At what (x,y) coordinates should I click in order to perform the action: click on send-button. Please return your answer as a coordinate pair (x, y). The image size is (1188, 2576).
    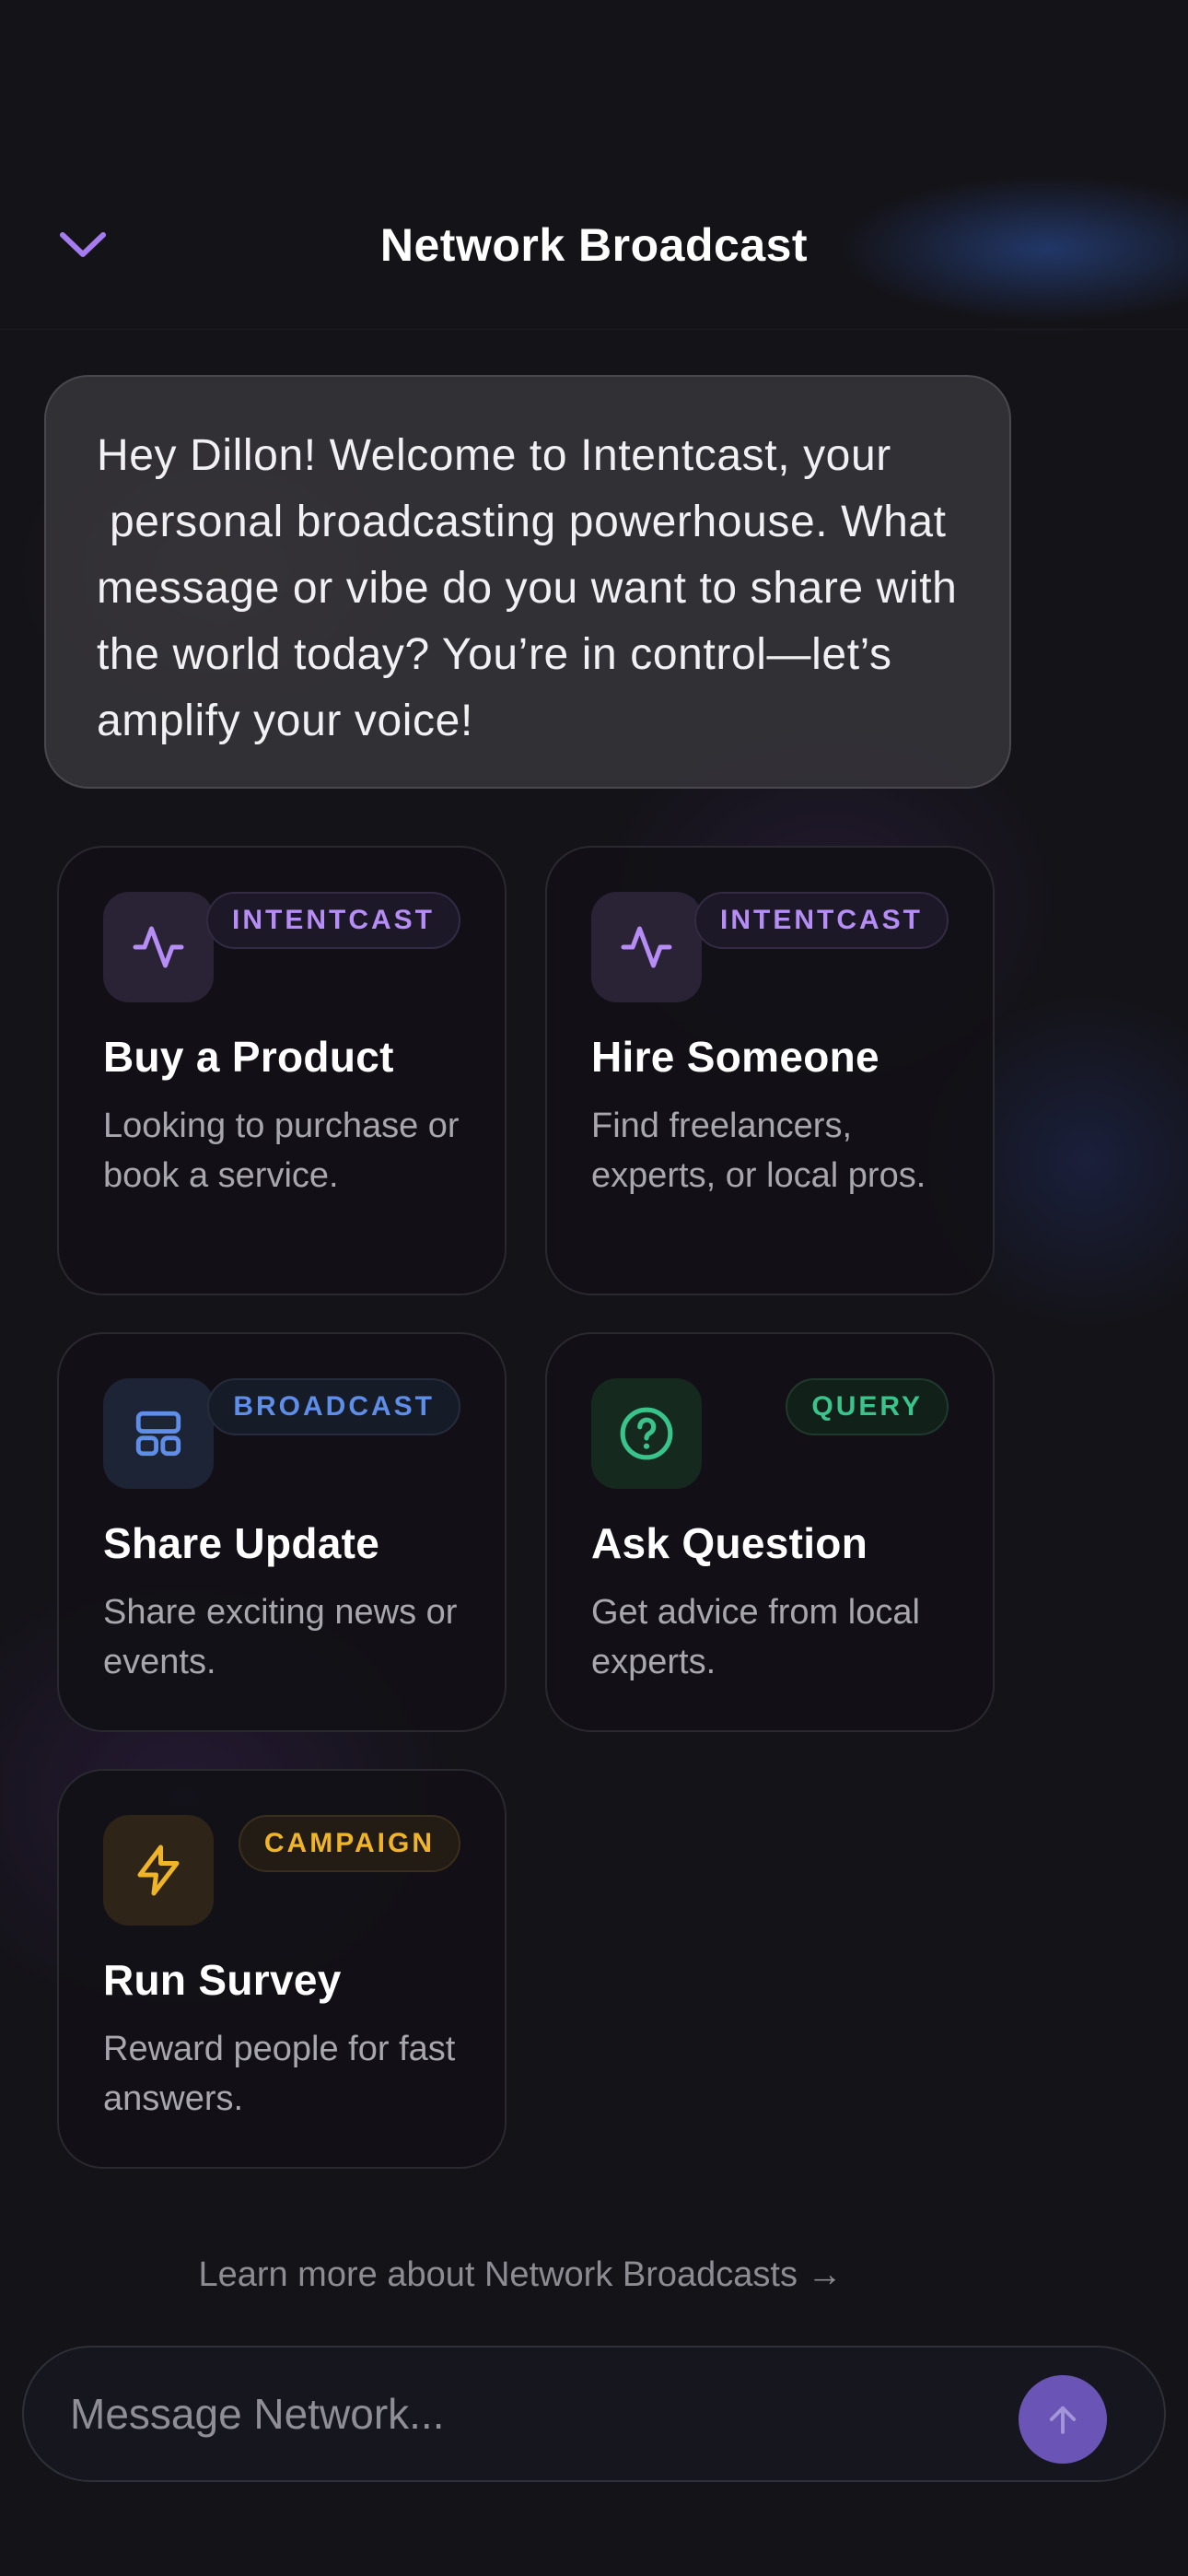
    Looking at the image, I should click on (1063, 2419).